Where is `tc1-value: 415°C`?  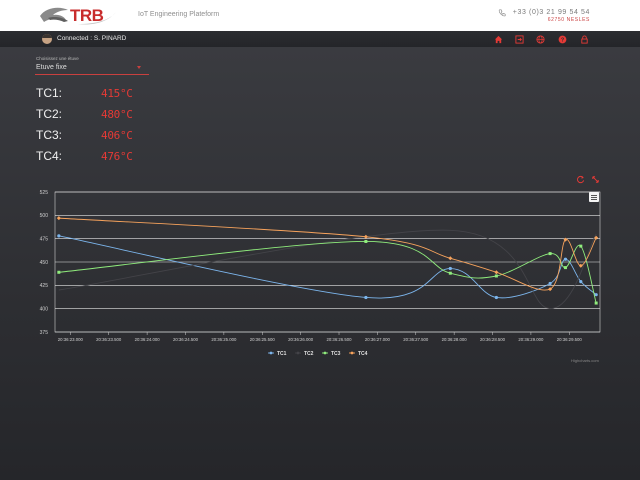
tc1-value: 415°C is located at coordinates (117, 93).